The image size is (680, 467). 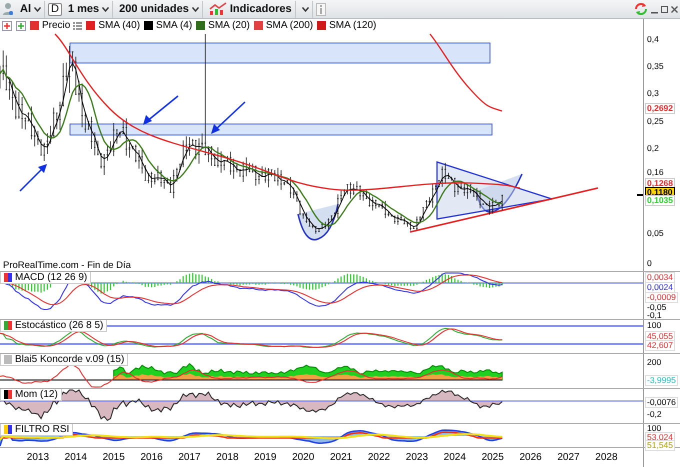 I want to click on year-label: 2025, so click(x=493, y=457).